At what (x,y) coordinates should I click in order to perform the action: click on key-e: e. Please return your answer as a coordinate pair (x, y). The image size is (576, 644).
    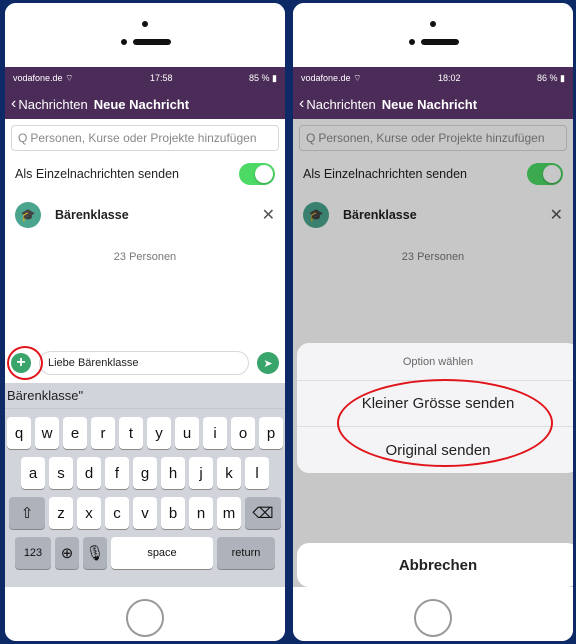
    Looking at the image, I should click on (75, 433).